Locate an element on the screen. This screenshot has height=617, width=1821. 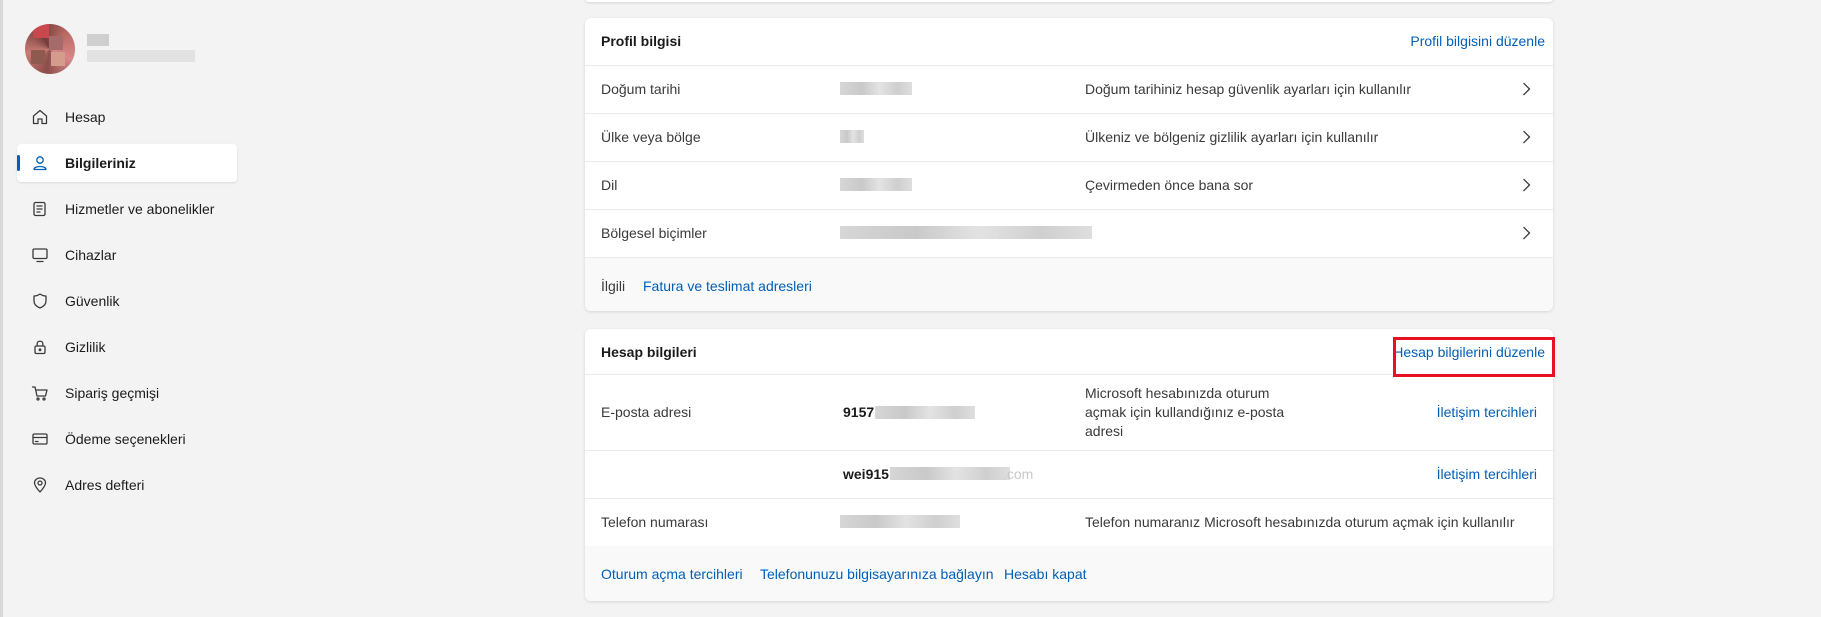
email-2-suffix: .com is located at coordinates (1018, 474).